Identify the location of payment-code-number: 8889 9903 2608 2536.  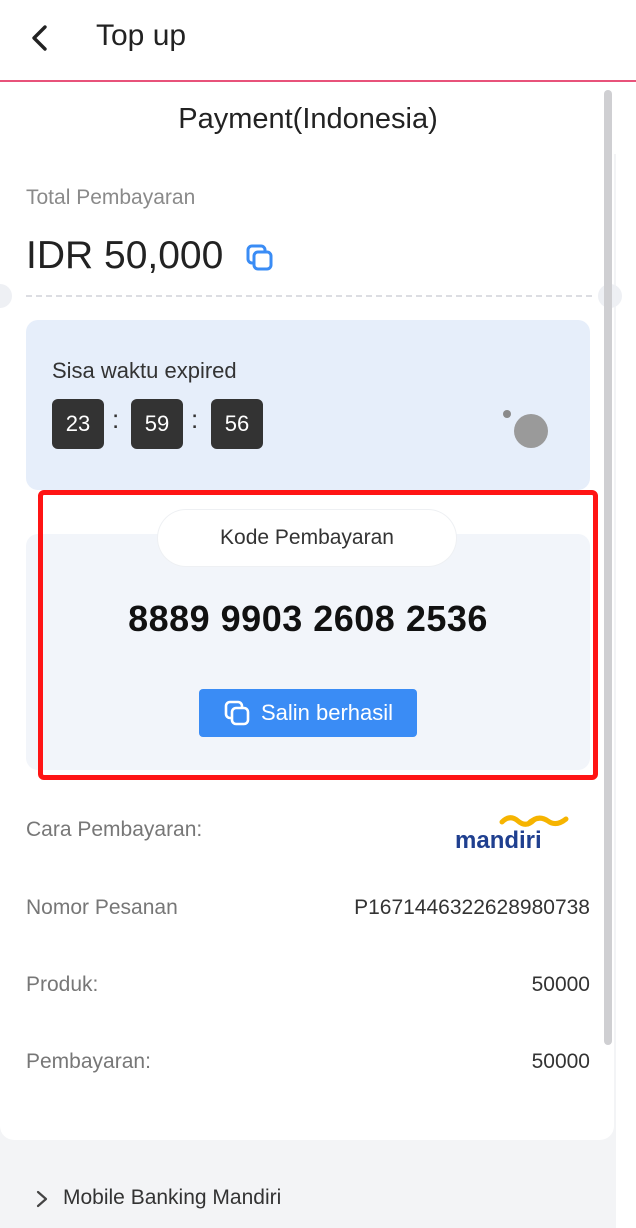
(308, 618).